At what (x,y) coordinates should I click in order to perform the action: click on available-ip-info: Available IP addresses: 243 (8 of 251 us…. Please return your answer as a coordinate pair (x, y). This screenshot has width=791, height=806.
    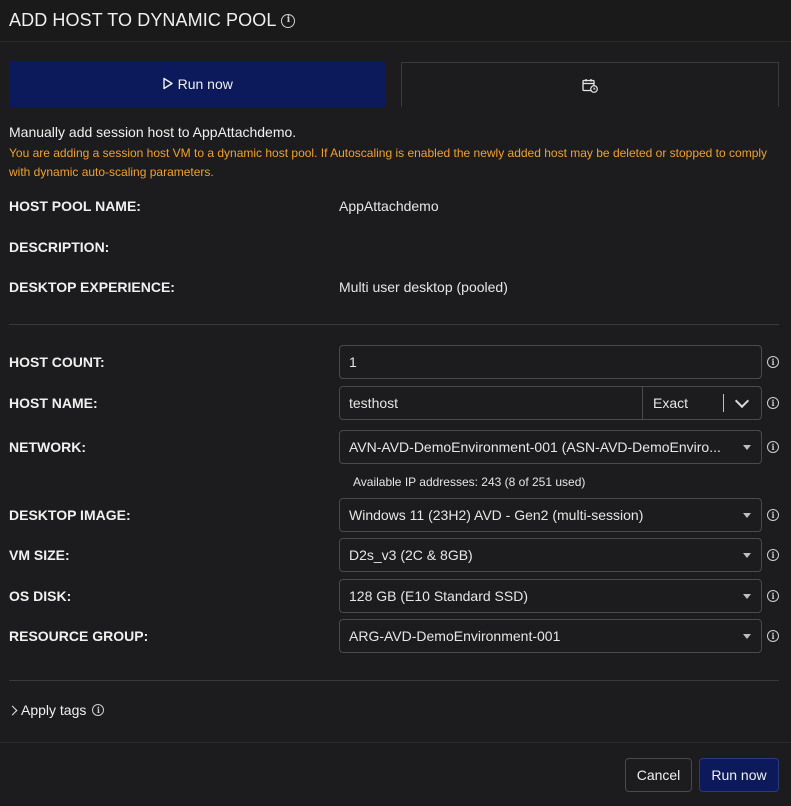
    Looking at the image, I should click on (469, 482).